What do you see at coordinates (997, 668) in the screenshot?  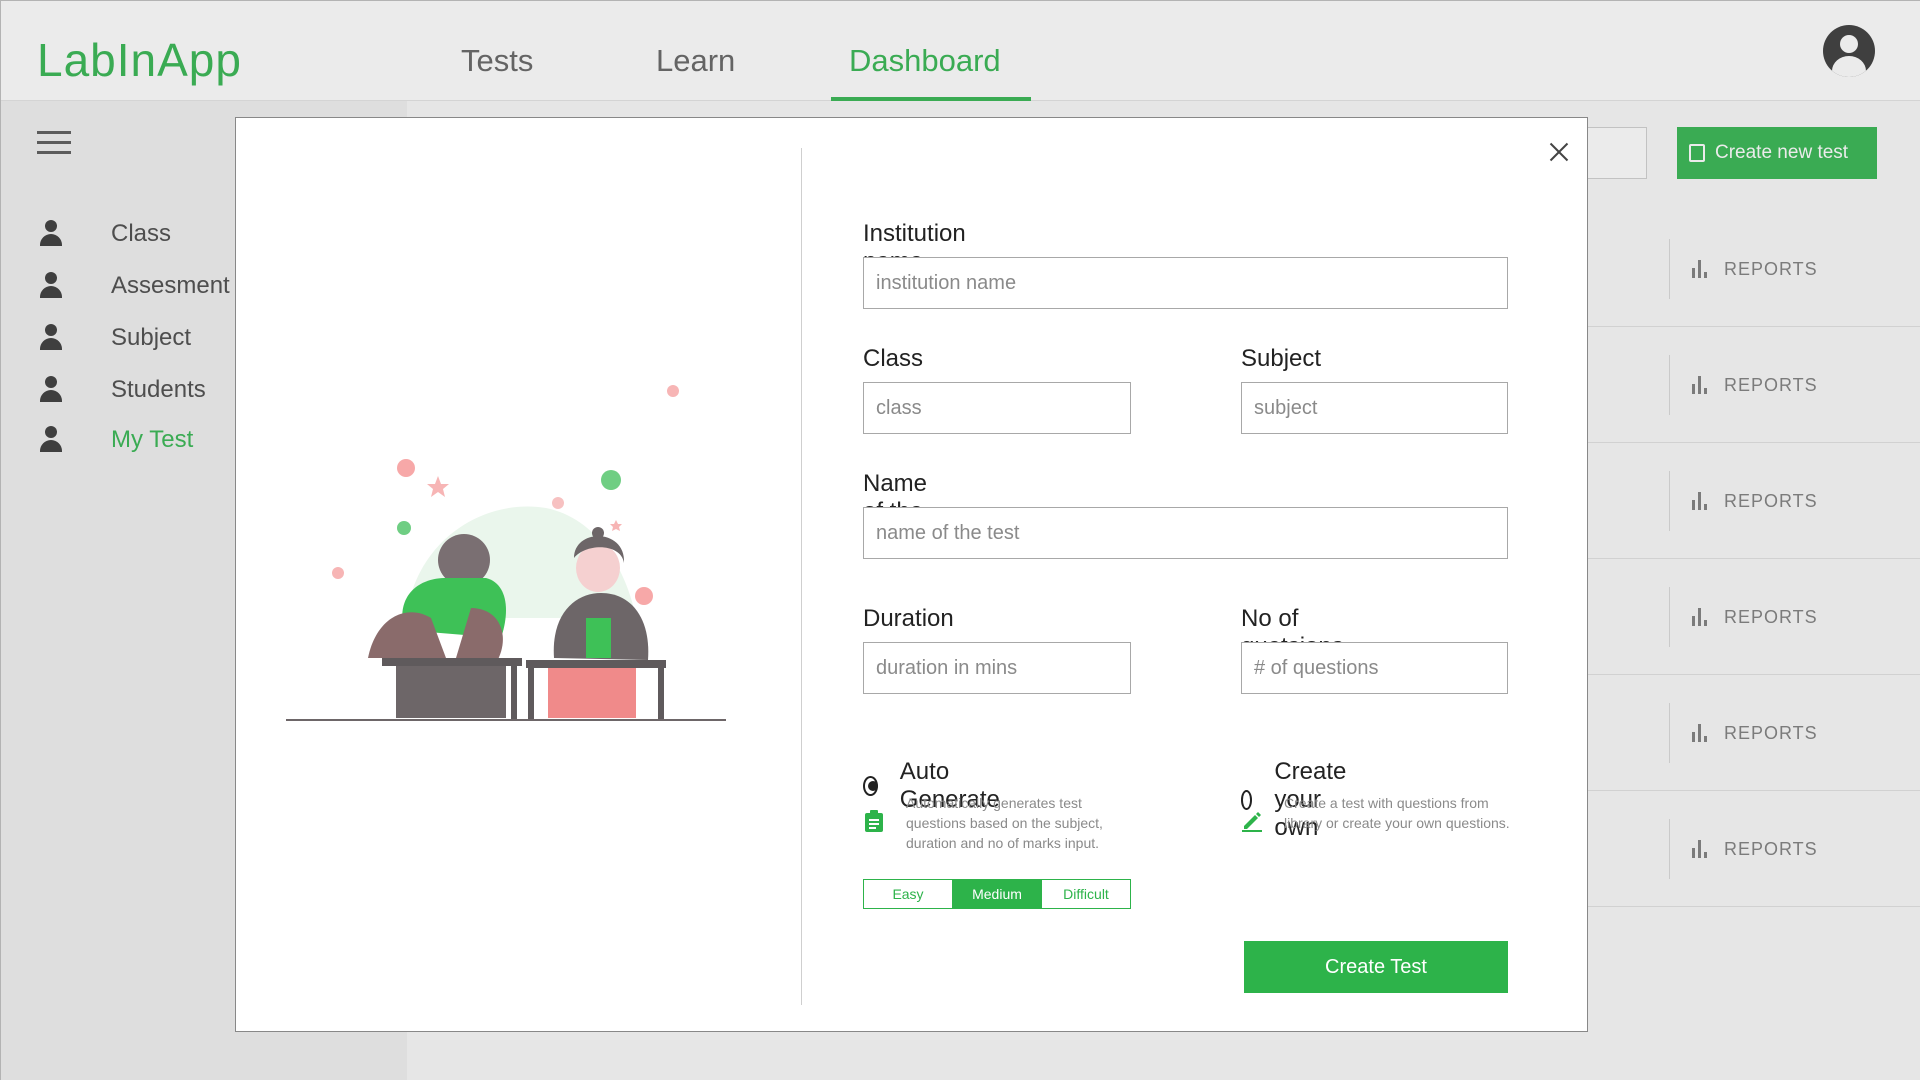 I see `duration-input` at bounding box center [997, 668].